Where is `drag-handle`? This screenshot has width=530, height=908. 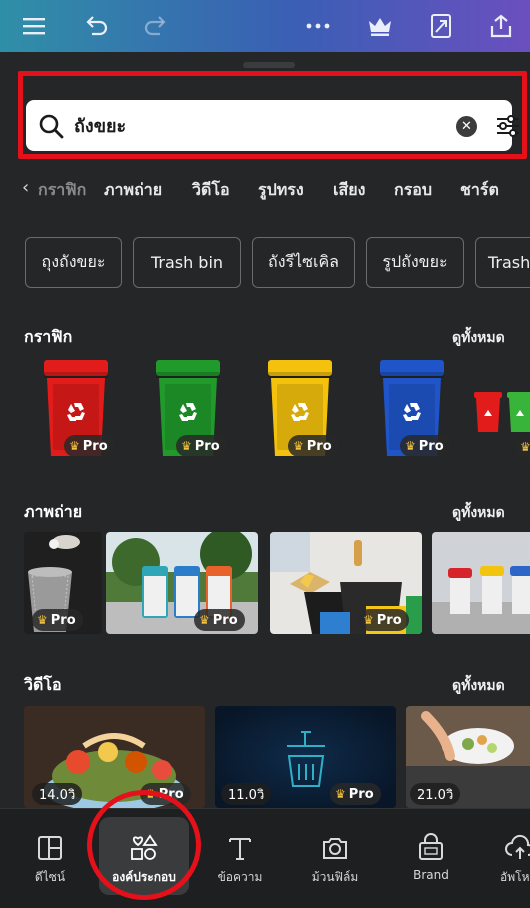
drag-handle is located at coordinates (269, 65).